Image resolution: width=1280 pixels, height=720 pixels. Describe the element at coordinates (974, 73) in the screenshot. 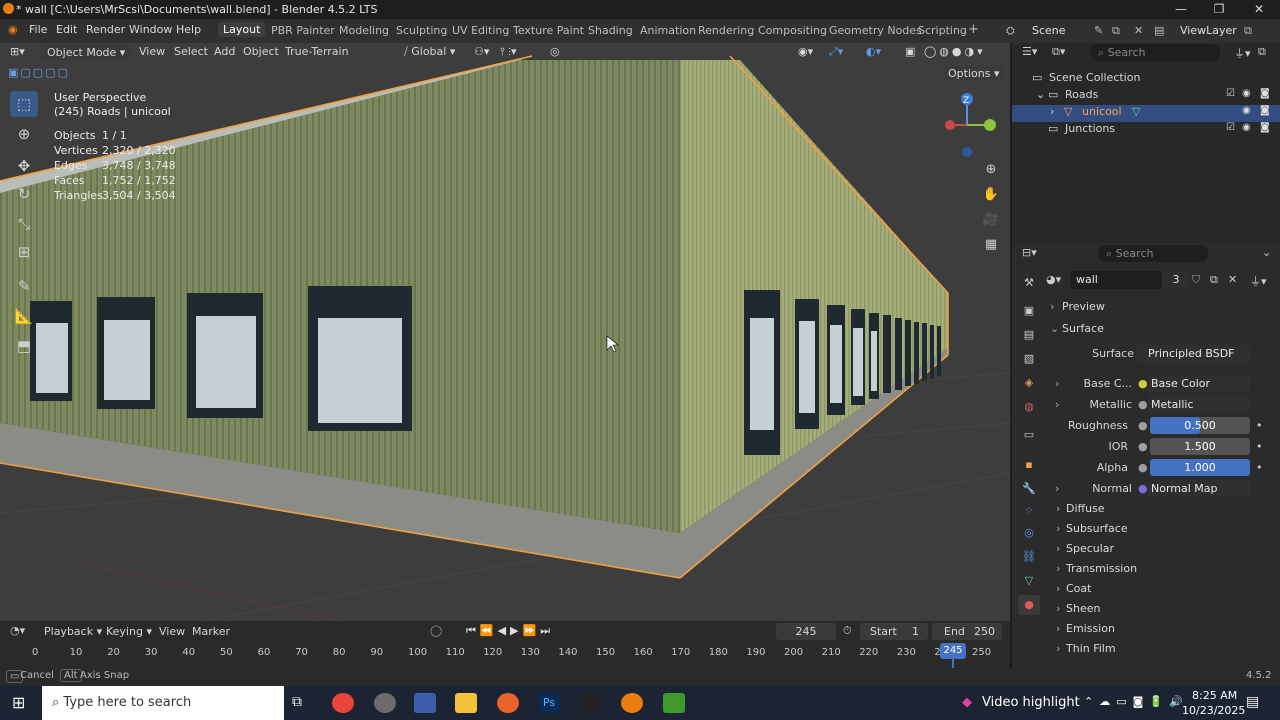

I see `options-dropdown: Options ▾` at that location.